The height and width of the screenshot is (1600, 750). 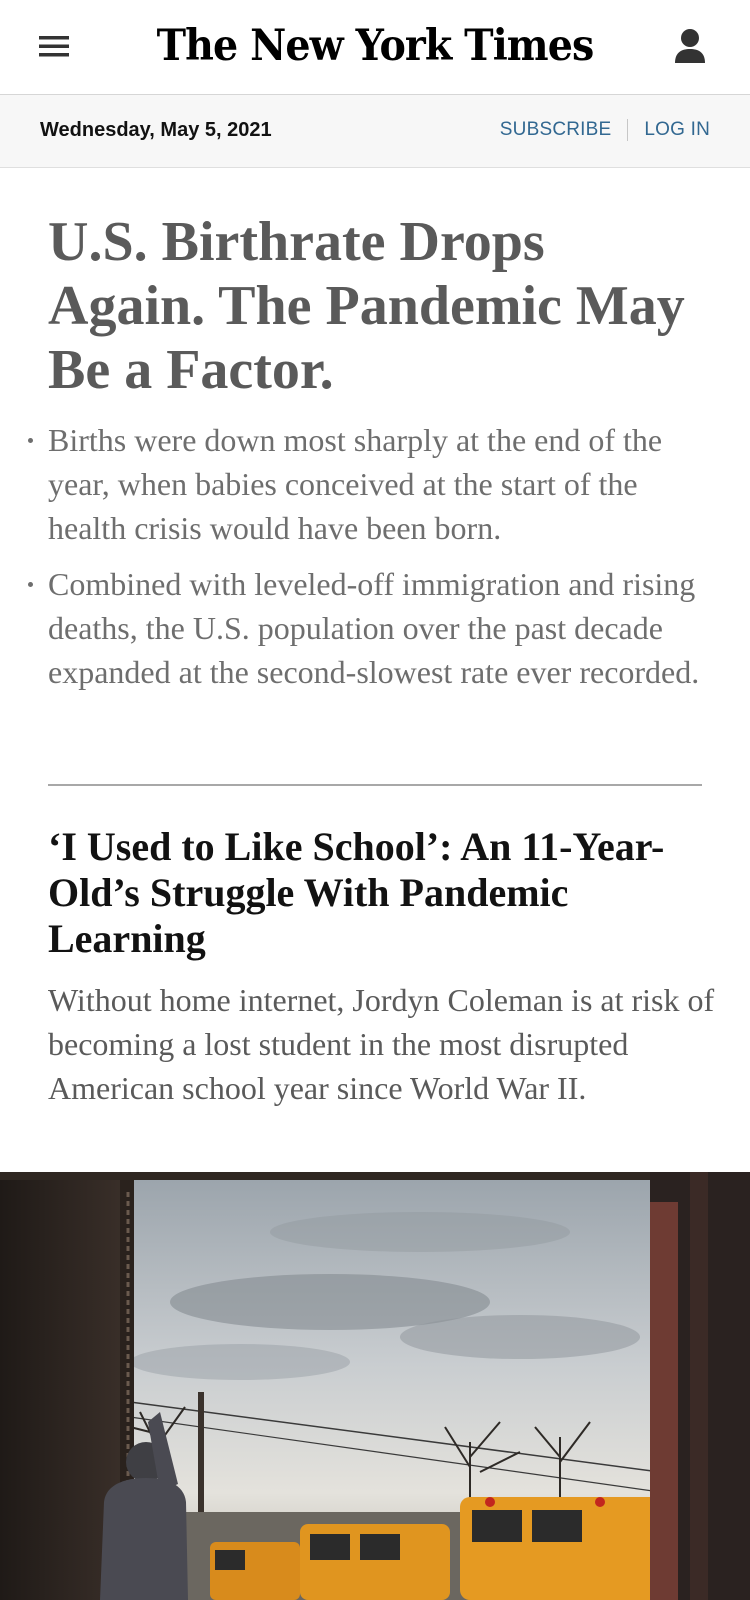 I want to click on login-link: LOG IN, so click(x=677, y=130).